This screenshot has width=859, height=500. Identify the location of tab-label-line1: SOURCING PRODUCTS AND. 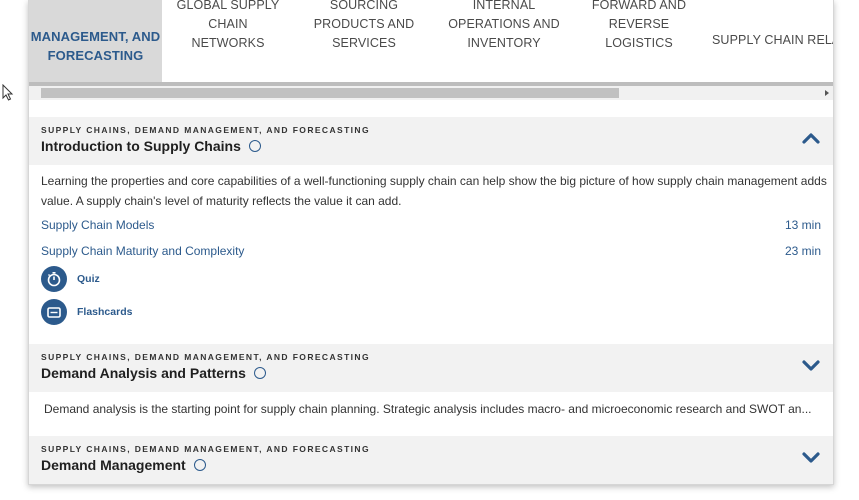
(364, 15).